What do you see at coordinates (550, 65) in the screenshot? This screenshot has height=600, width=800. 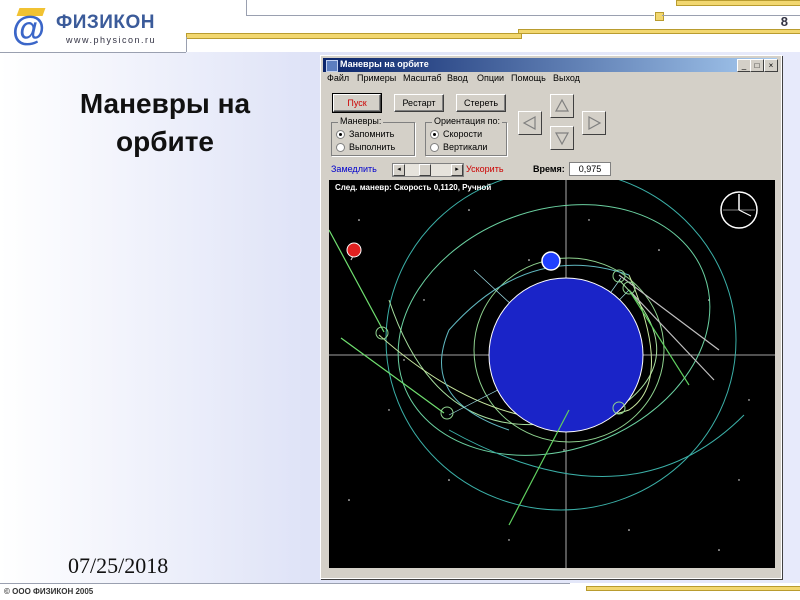 I see `window-titlebar: Маневры на орбите _ □ ×` at bounding box center [550, 65].